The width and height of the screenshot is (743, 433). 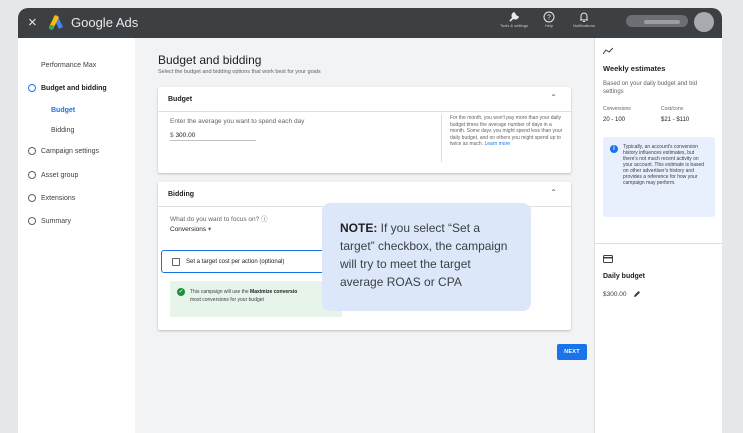 What do you see at coordinates (675, 120) in the screenshot?
I see `cost-per-conv-value: $21 - $110` at bounding box center [675, 120].